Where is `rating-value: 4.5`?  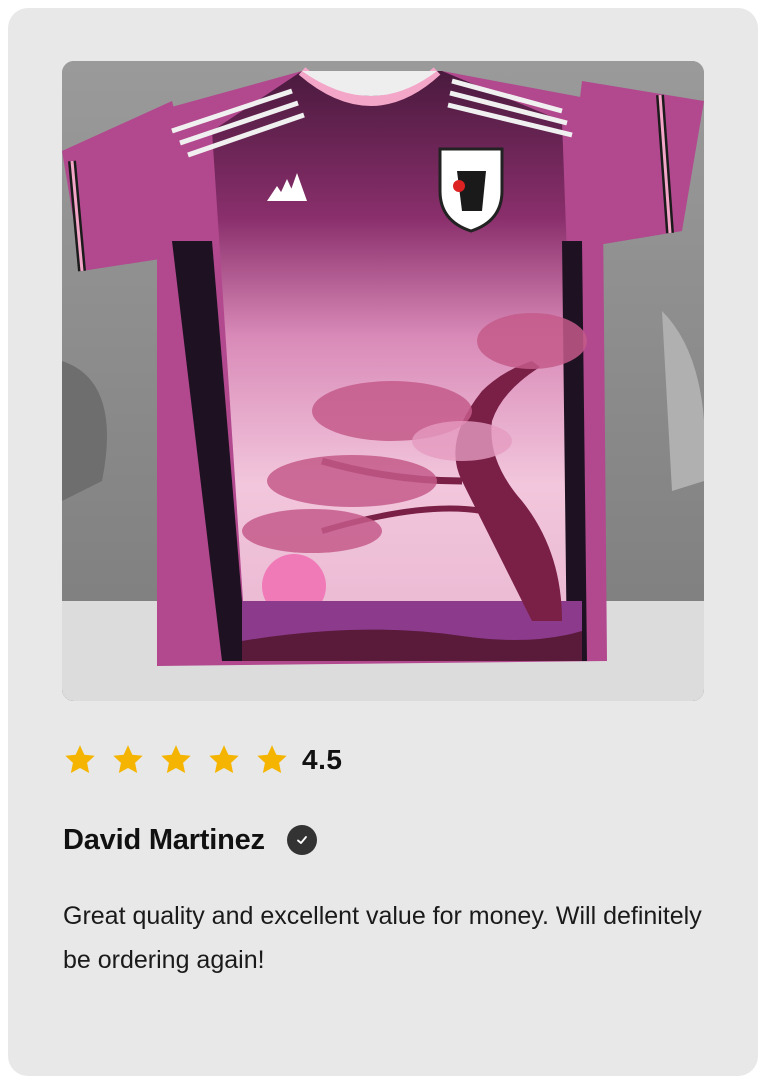 rating-value: 4.5 is located at coordinates (322, 759).